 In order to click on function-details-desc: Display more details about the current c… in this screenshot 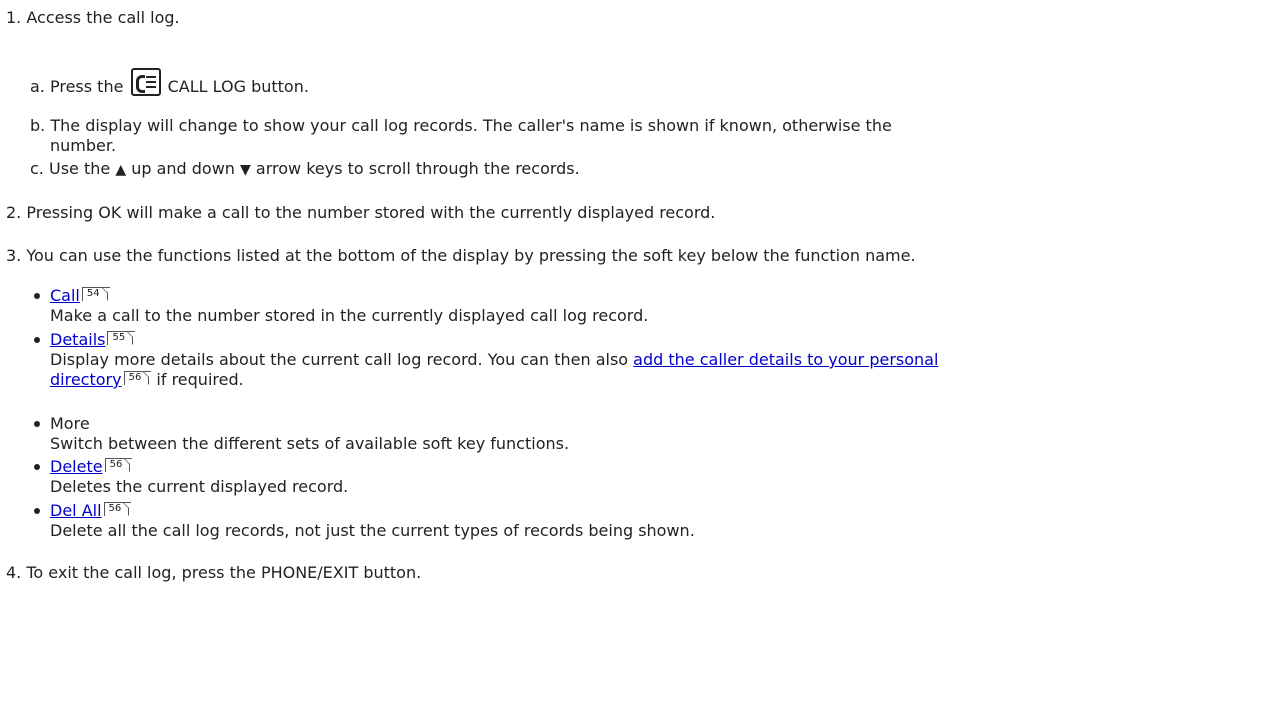, I will do `click(494, 360)`.